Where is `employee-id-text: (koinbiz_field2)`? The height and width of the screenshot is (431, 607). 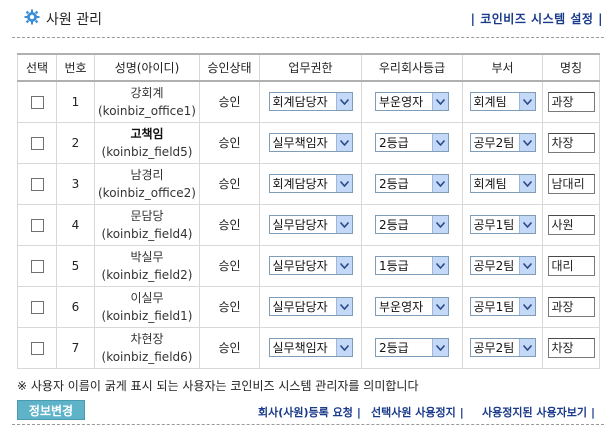
employee-id-text: (koinbiz_field2) is located at coordinates (147, 274).